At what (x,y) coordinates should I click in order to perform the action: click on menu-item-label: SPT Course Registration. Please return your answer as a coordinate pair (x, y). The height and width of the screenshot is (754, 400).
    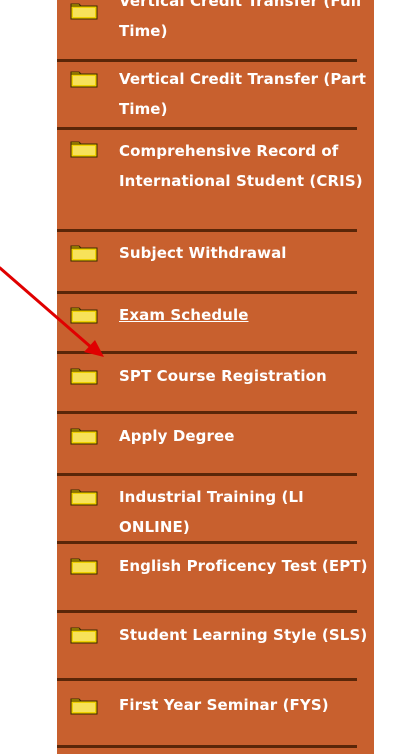
    Looking at the image, I should click on (244, 376).